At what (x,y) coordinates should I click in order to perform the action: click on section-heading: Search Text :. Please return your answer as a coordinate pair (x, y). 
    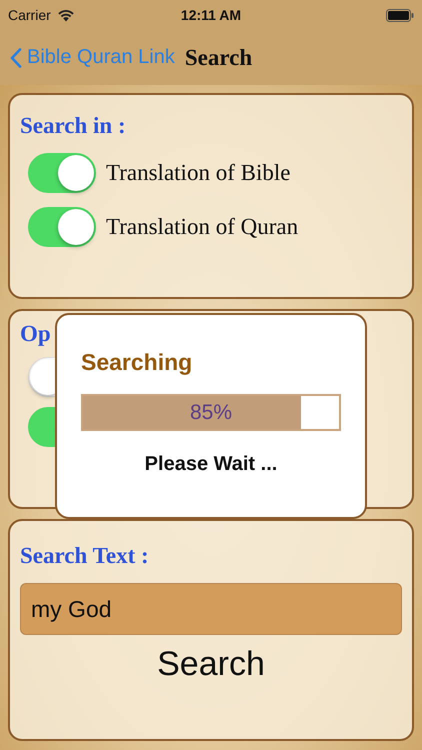
    Looking at the image, I should click on (85, 556).